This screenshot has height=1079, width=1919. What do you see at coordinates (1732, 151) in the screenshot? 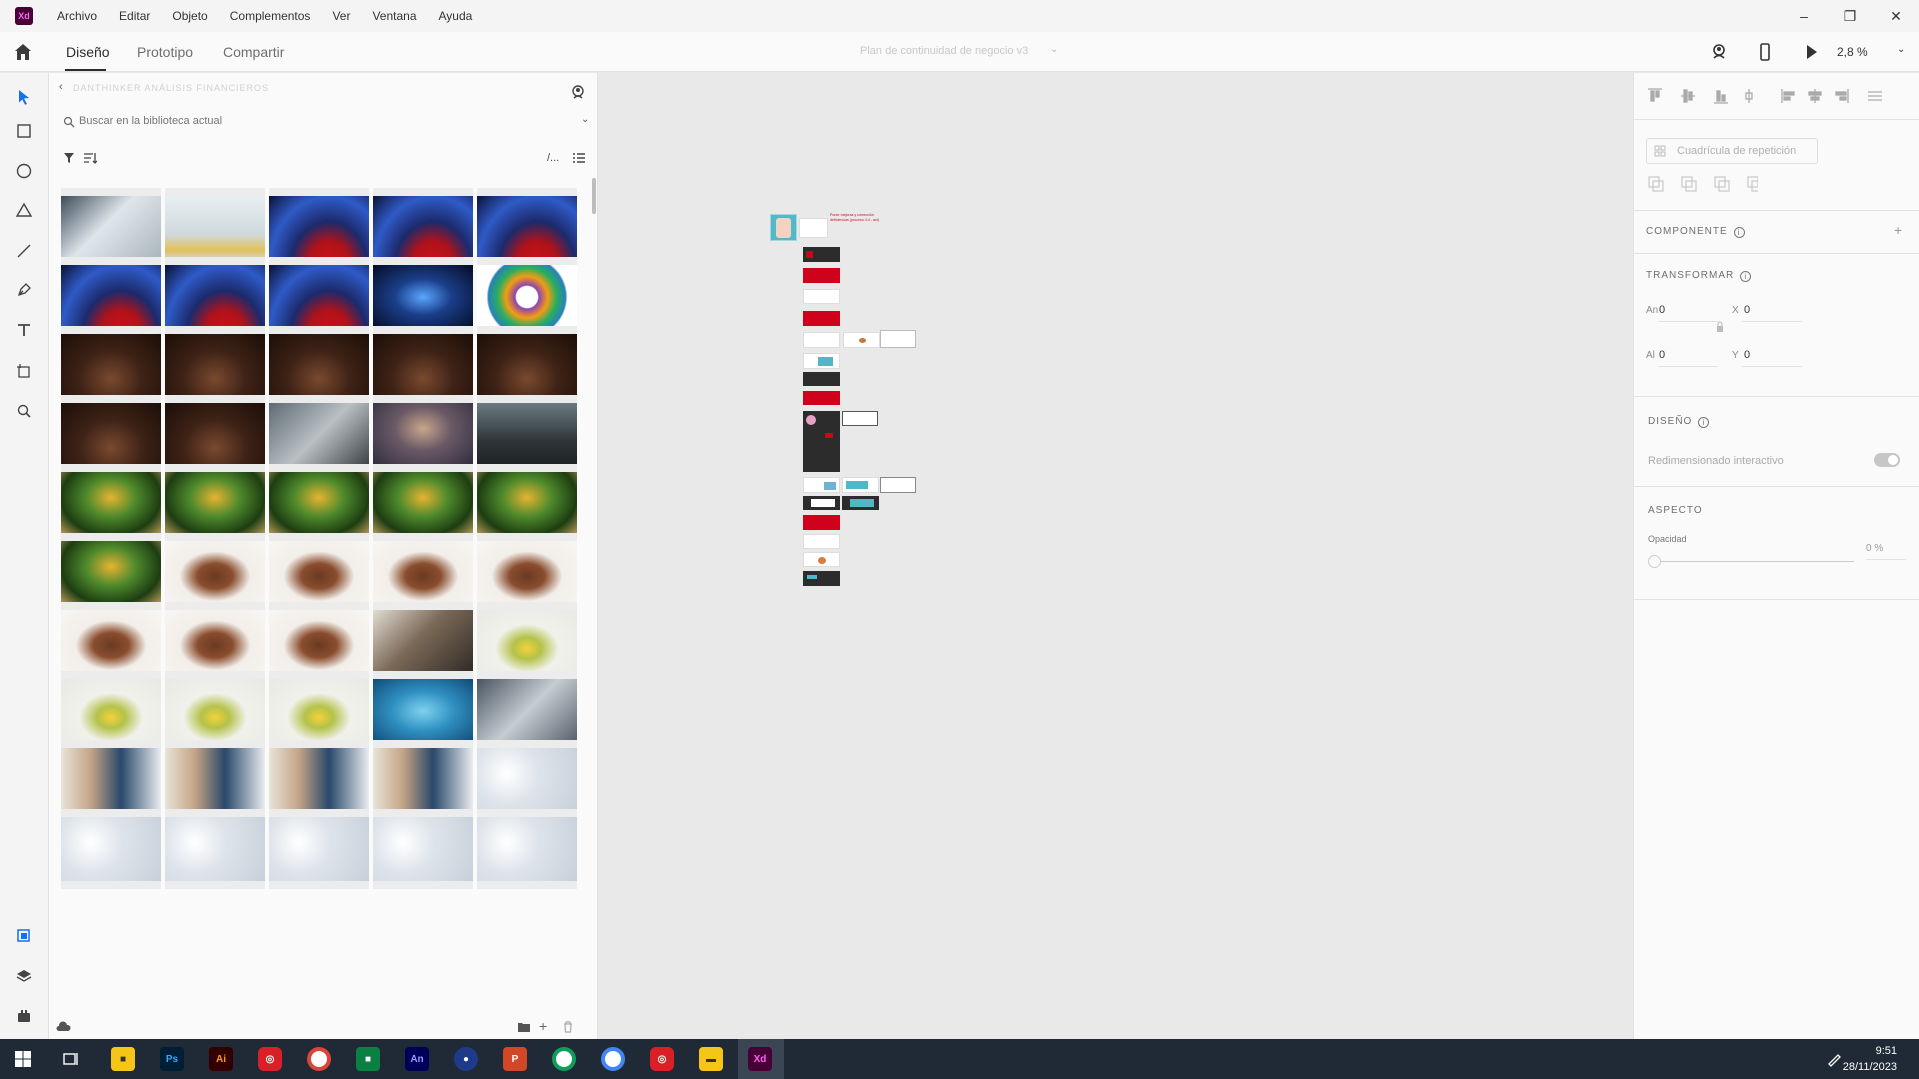
I see `repeat-grid-button: Cuadrícula de repetición` at bounding box center [1732, 151].